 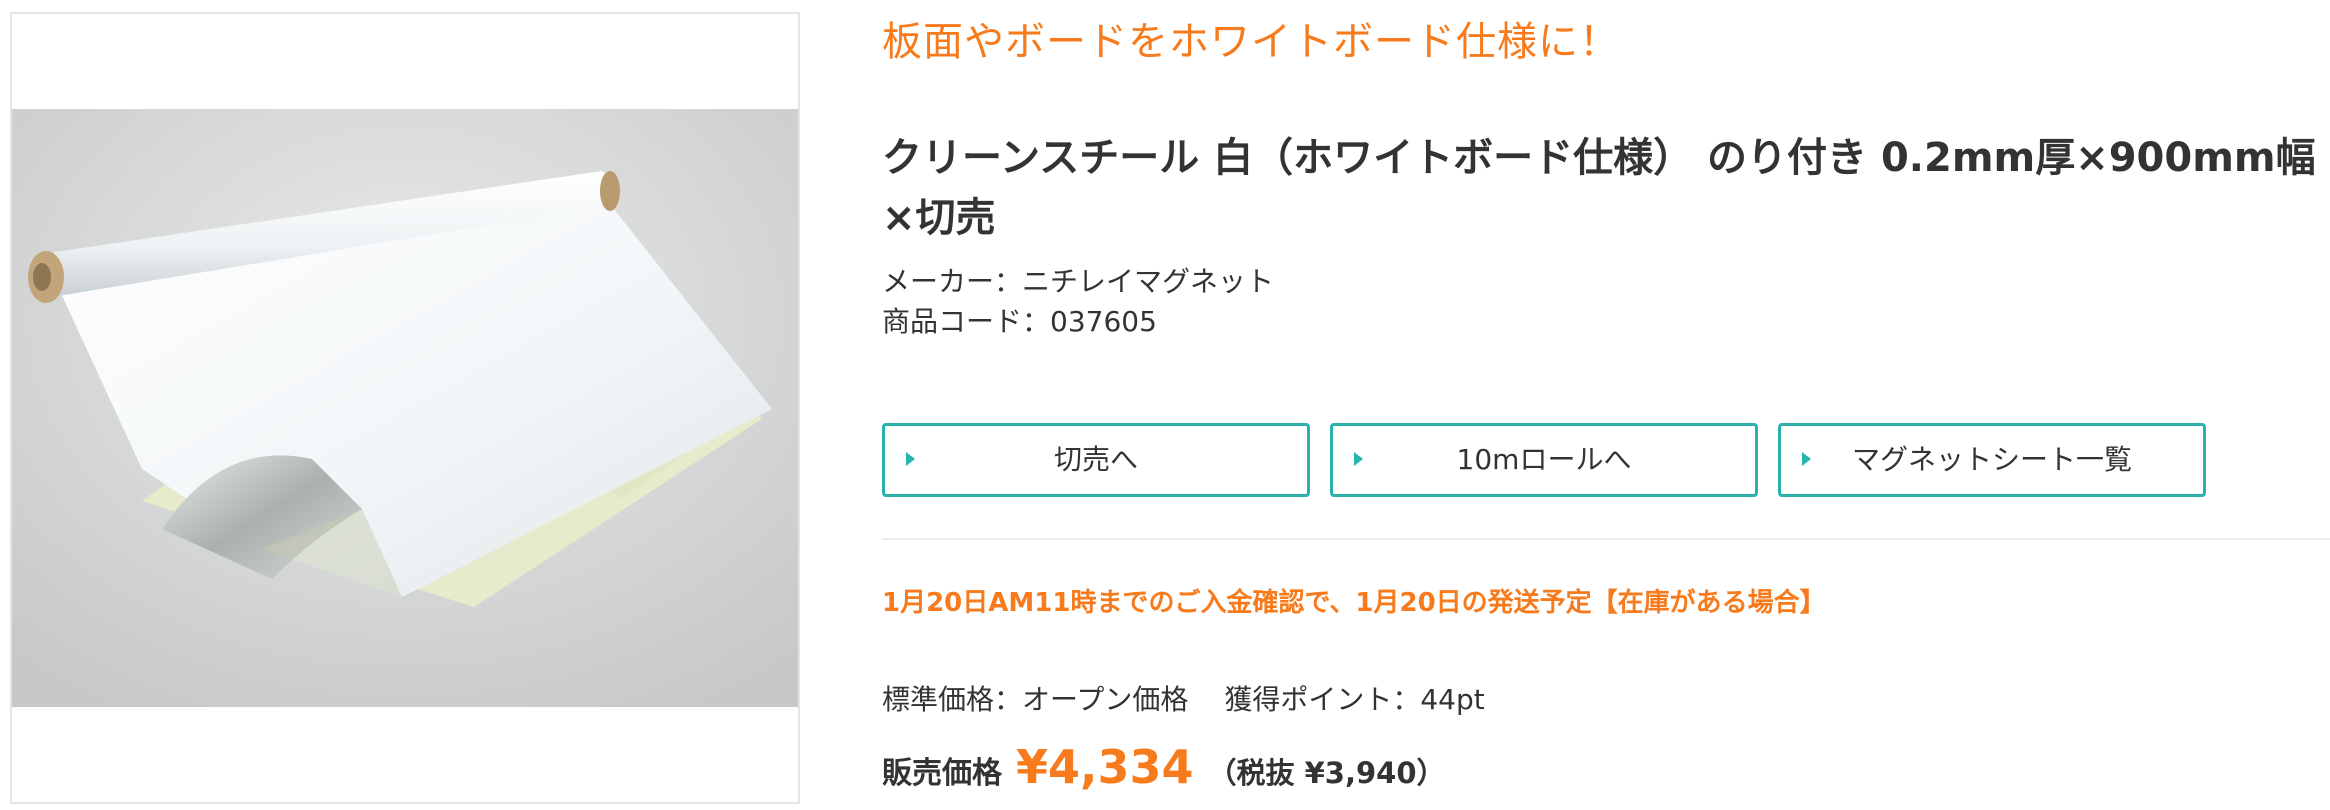 What do you see at coordinates (1354, 603) in the screenshot?
I see `shipping-notice: 1月20日AM11時までのご入金確認で、1月20日の発送予定【在庫がある場合】` at bounding box center [1354, 603].